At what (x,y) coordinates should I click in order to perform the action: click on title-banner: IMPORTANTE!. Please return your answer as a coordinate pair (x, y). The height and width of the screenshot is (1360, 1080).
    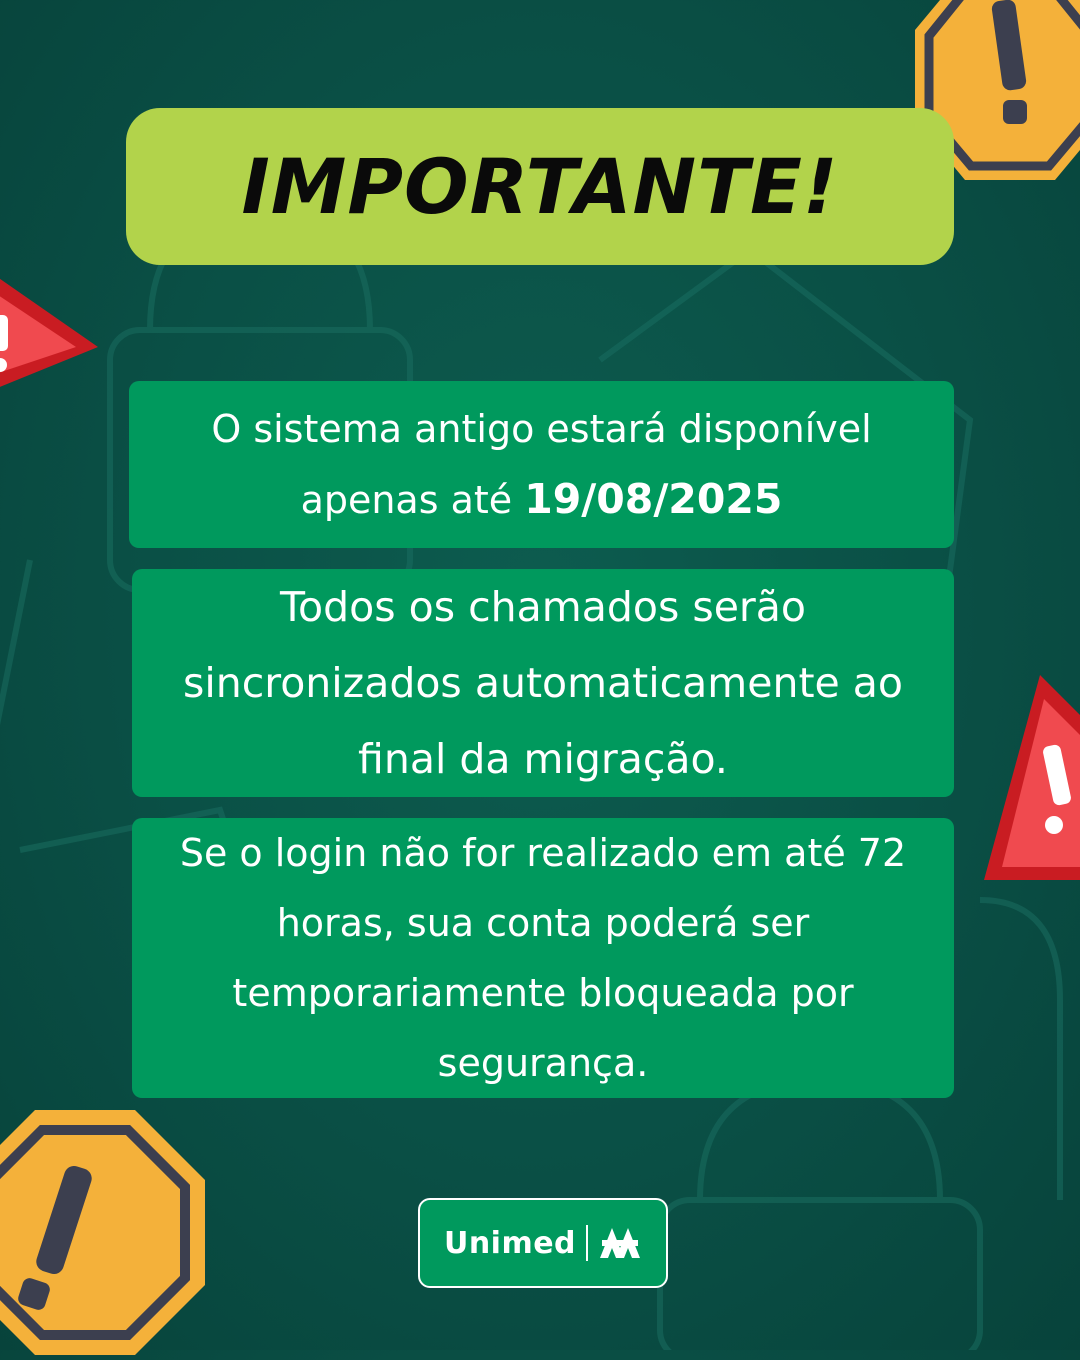
    Looking at the image, I should click on (540, 186).